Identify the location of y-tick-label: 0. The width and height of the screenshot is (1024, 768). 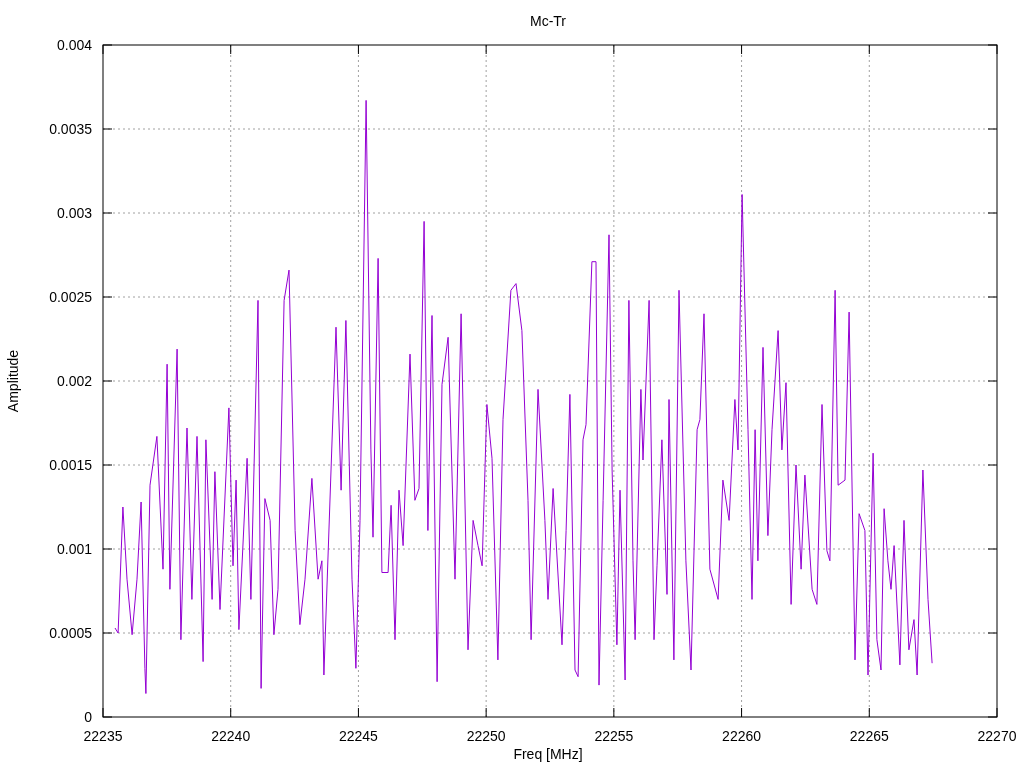
(88, 717).